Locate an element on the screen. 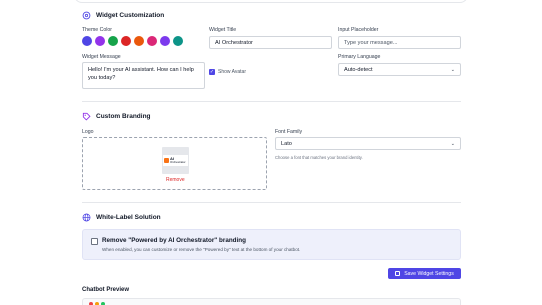 The width and height of the screenshot is (542, 305). checkbox-checked-icon: ✓ is located at coordinates (212, 72).